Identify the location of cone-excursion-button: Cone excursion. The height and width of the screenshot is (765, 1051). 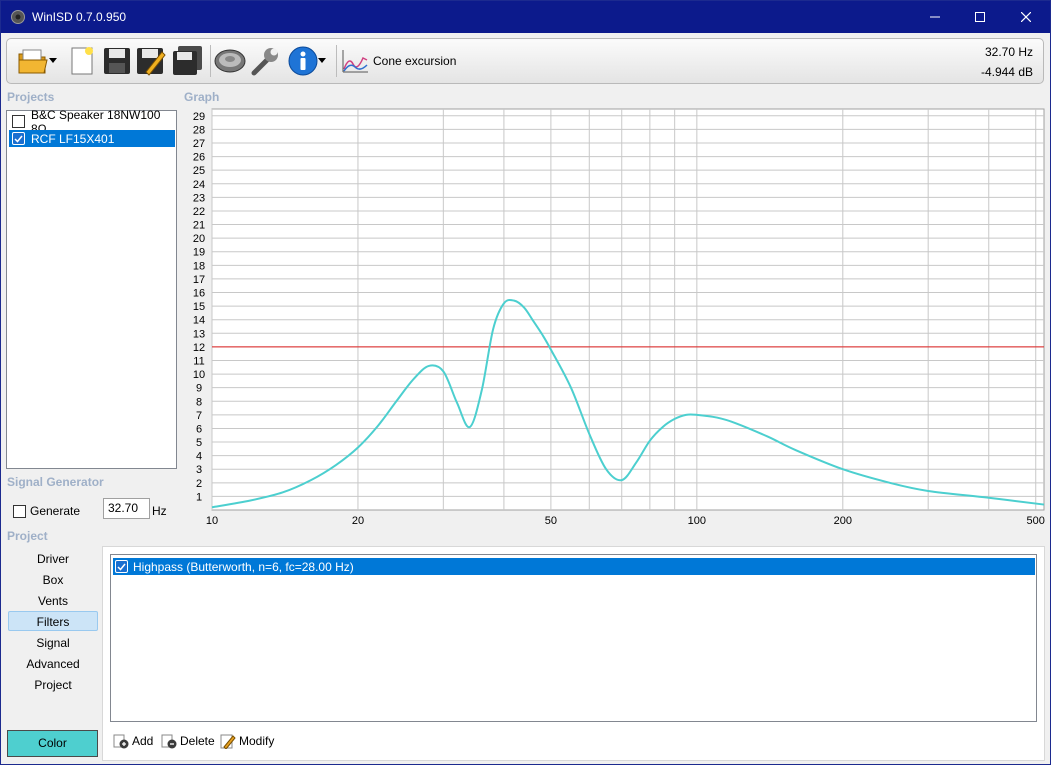
(402, 61).